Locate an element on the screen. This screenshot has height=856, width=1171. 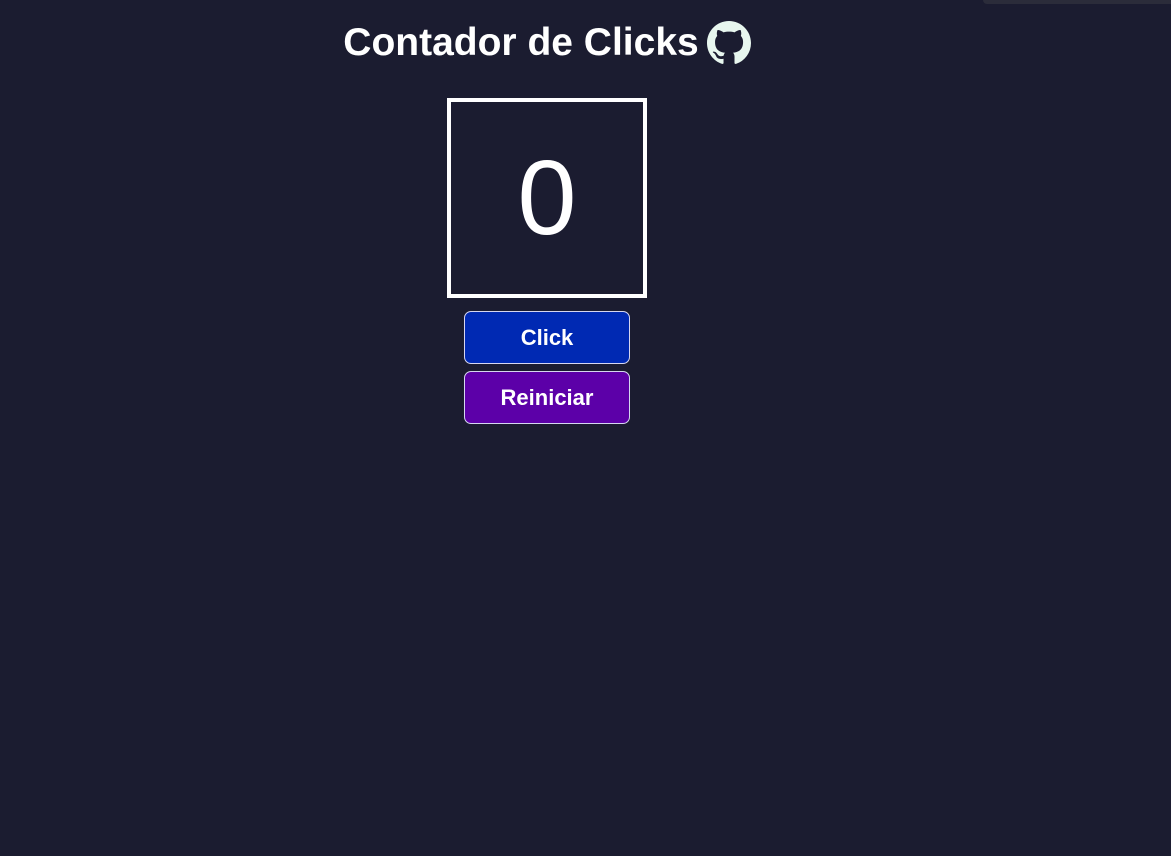
page-title: Contador de Clicks is located at coordinates (521, 42).